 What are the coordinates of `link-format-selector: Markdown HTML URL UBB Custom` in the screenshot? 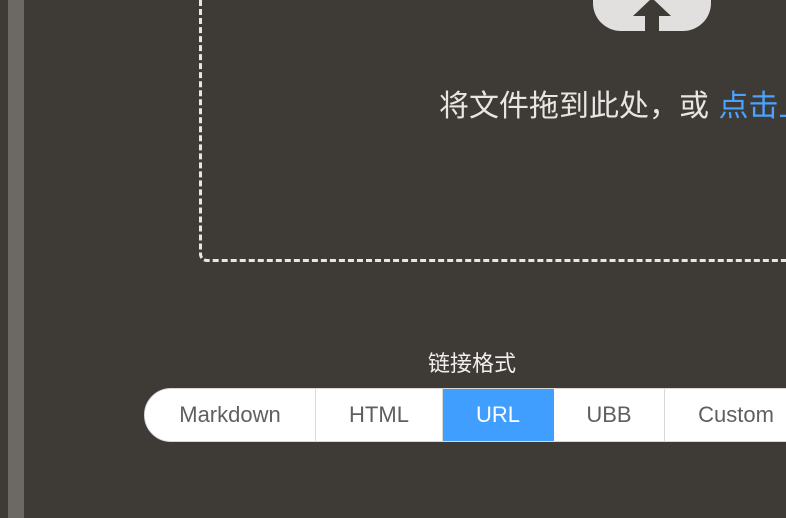 It's located at (465, 415).